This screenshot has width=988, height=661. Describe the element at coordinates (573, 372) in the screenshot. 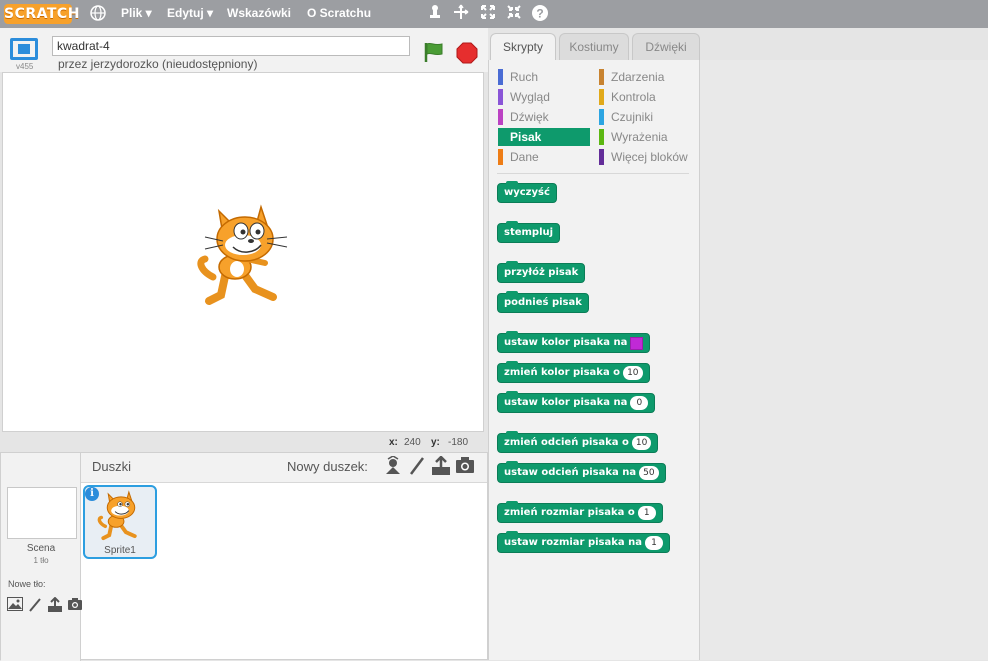

I see `block-zmień-kolor-pisaka-o: zmień kolor pisaka o 10` at that location.